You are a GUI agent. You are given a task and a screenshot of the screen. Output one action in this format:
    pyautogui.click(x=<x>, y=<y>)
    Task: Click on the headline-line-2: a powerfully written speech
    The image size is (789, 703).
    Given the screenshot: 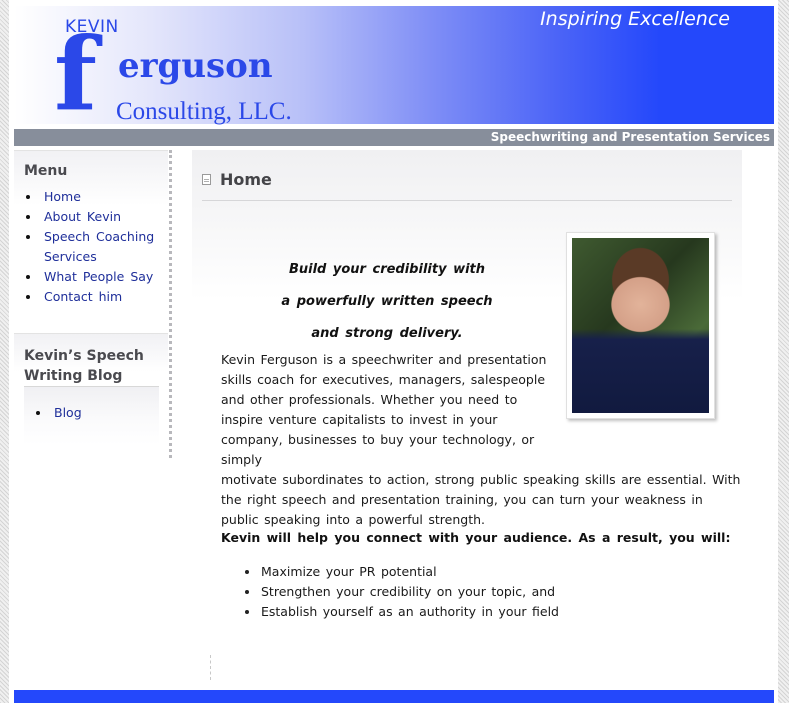 What is the action you would take?
    pyautogui.click(x=387, y=301)
    